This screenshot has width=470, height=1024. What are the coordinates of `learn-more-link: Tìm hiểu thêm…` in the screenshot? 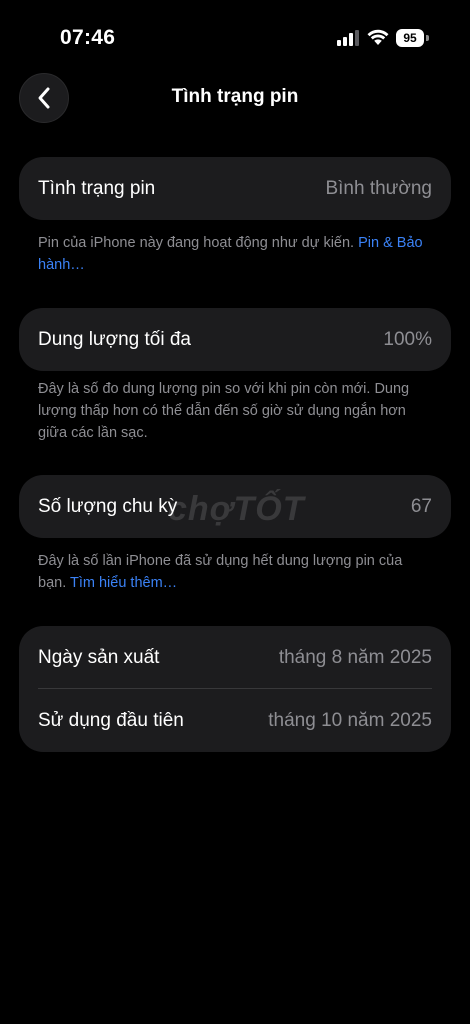 It's located at (123, 583).